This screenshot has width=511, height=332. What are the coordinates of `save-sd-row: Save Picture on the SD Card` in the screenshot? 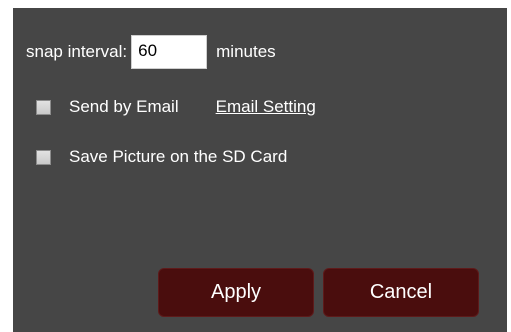 It's located at (161, 157).